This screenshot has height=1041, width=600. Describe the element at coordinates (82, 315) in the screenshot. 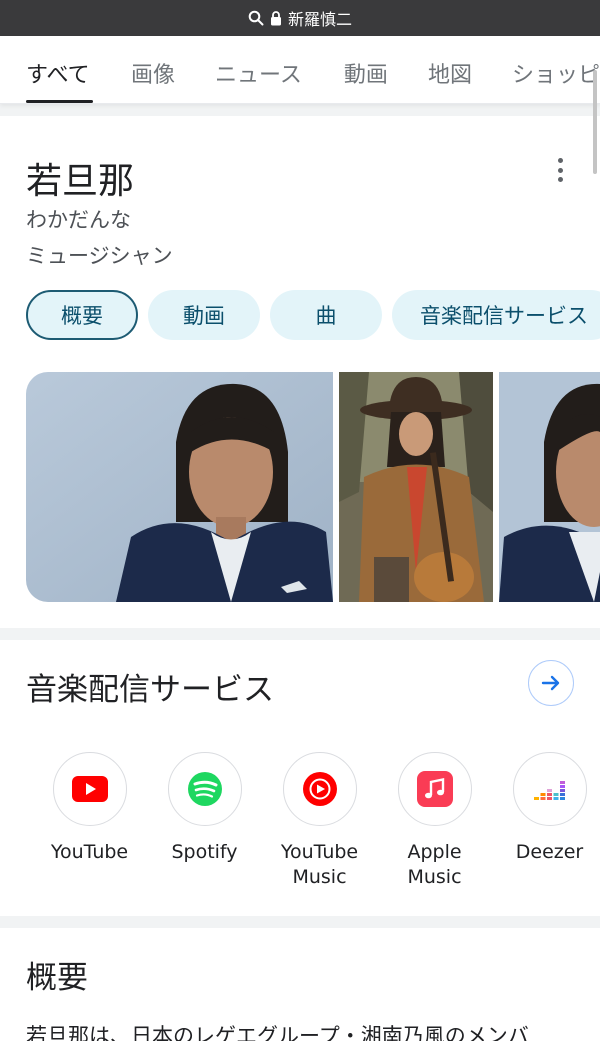

I see `chip-overview: 概要` at that location.